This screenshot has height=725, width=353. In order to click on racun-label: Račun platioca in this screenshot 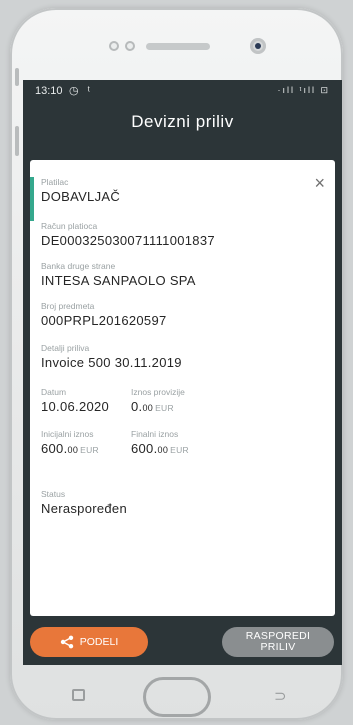, I will do `click(69, 226)`.